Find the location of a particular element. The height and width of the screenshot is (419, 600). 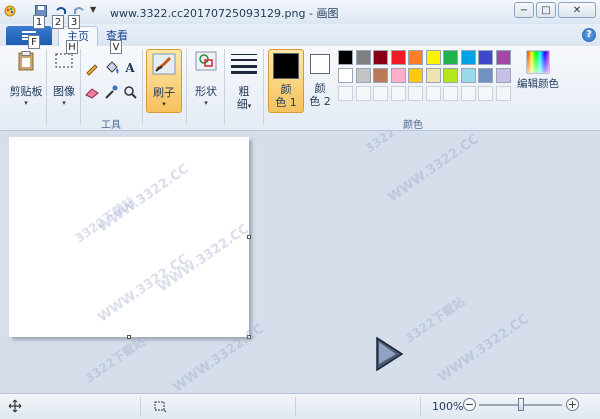

color-1-swatch is located at coordinates (286, 66).